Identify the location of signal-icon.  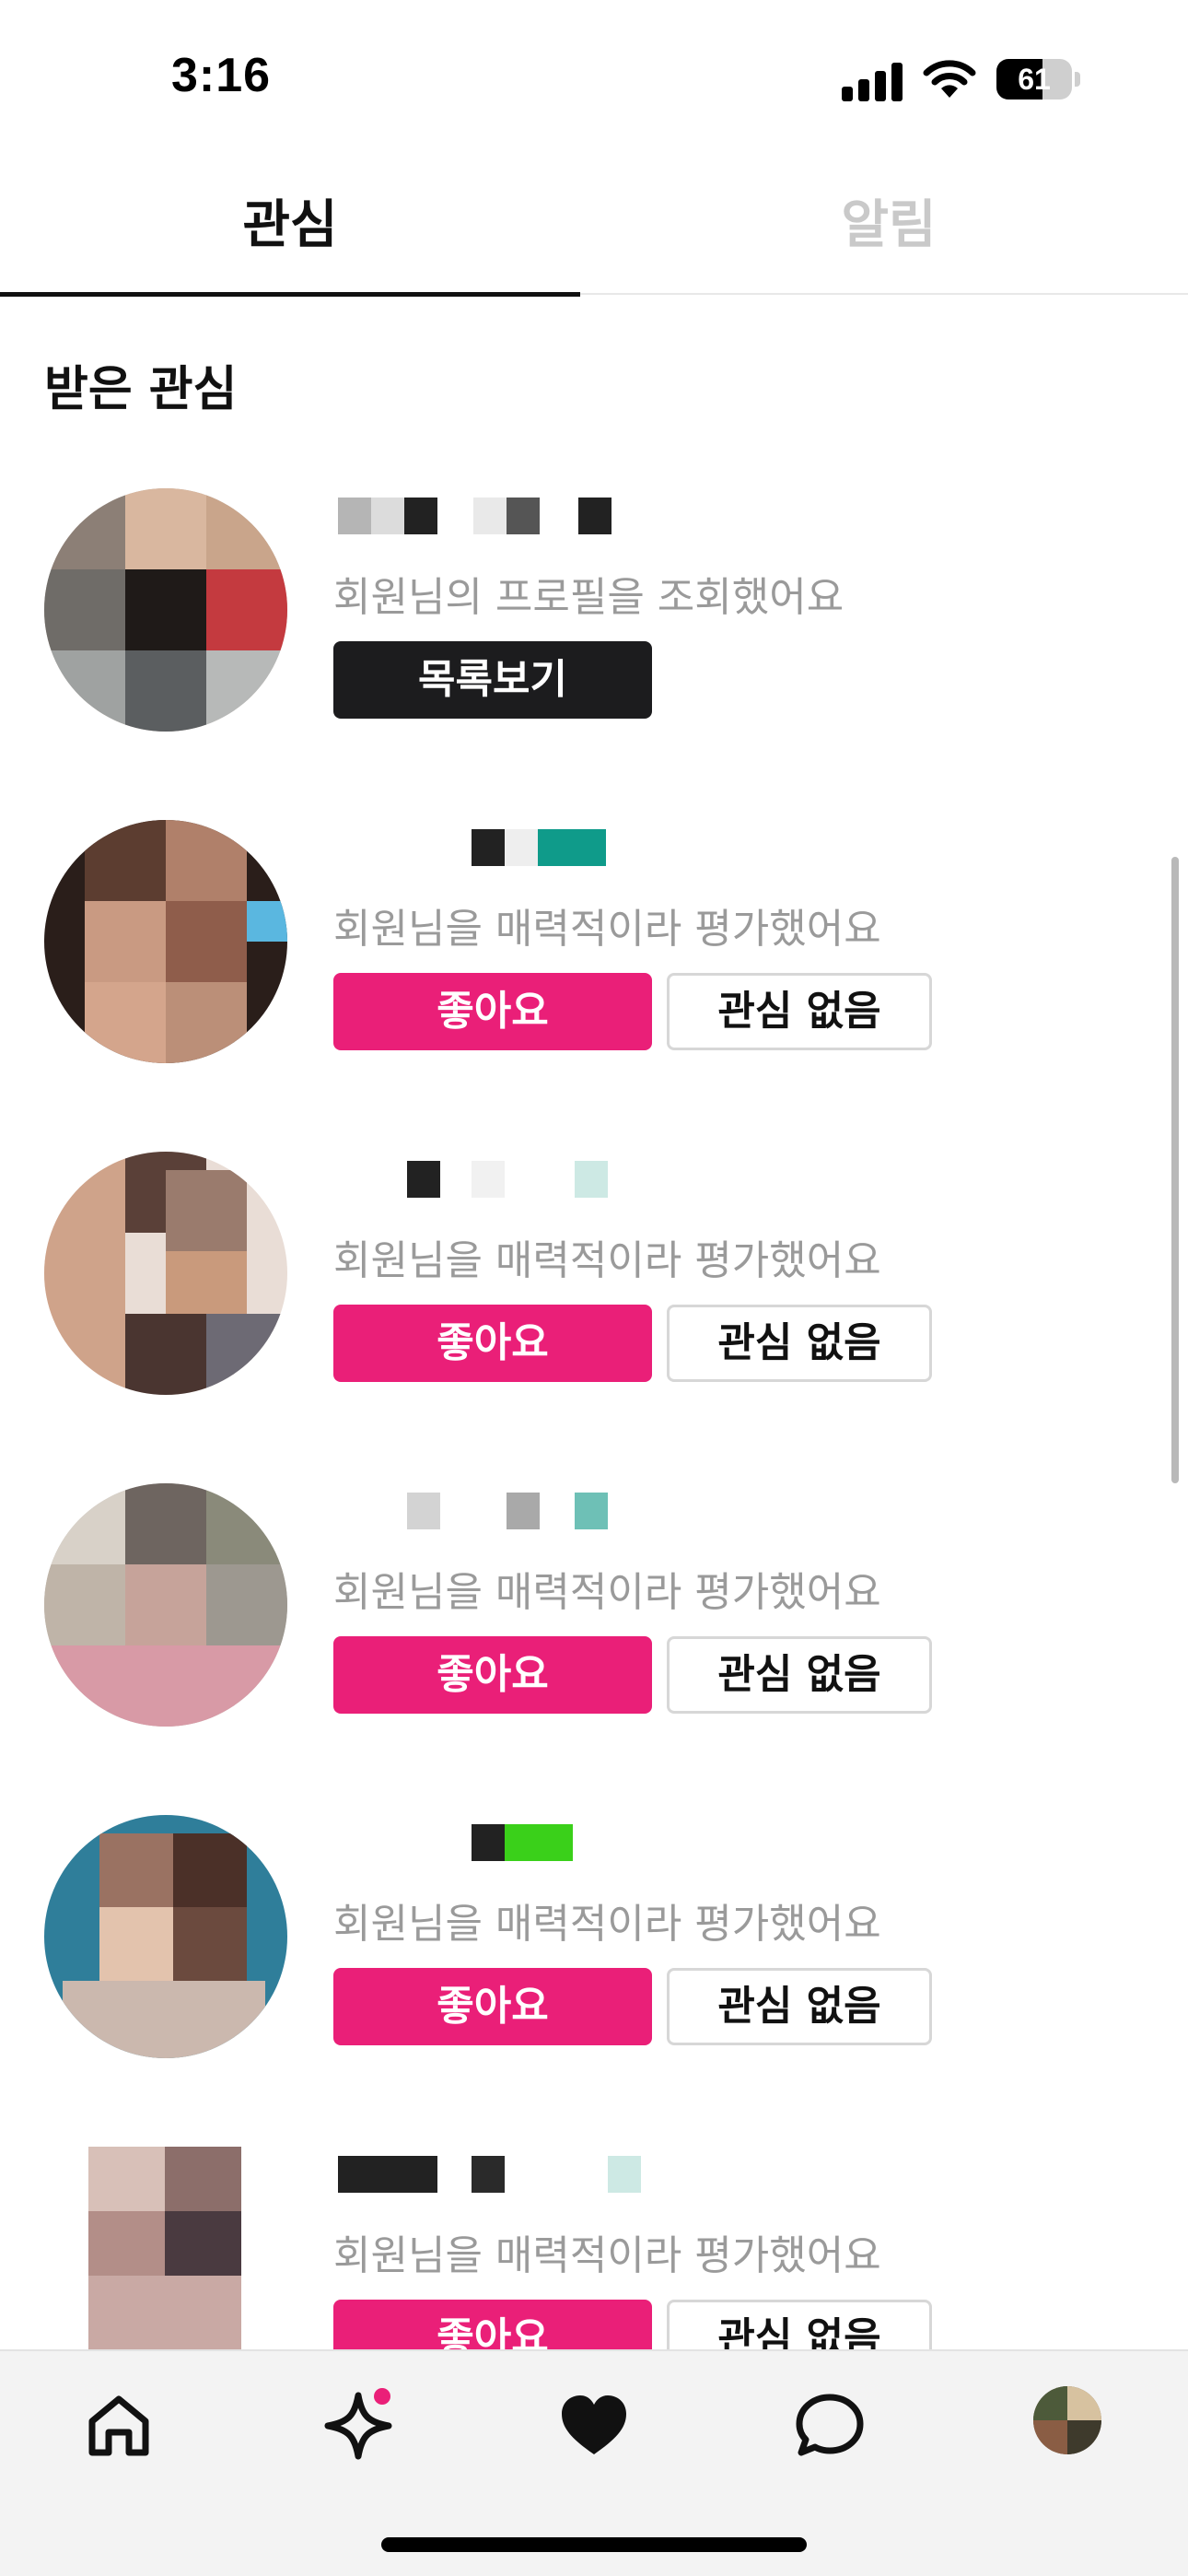
(873, 82).